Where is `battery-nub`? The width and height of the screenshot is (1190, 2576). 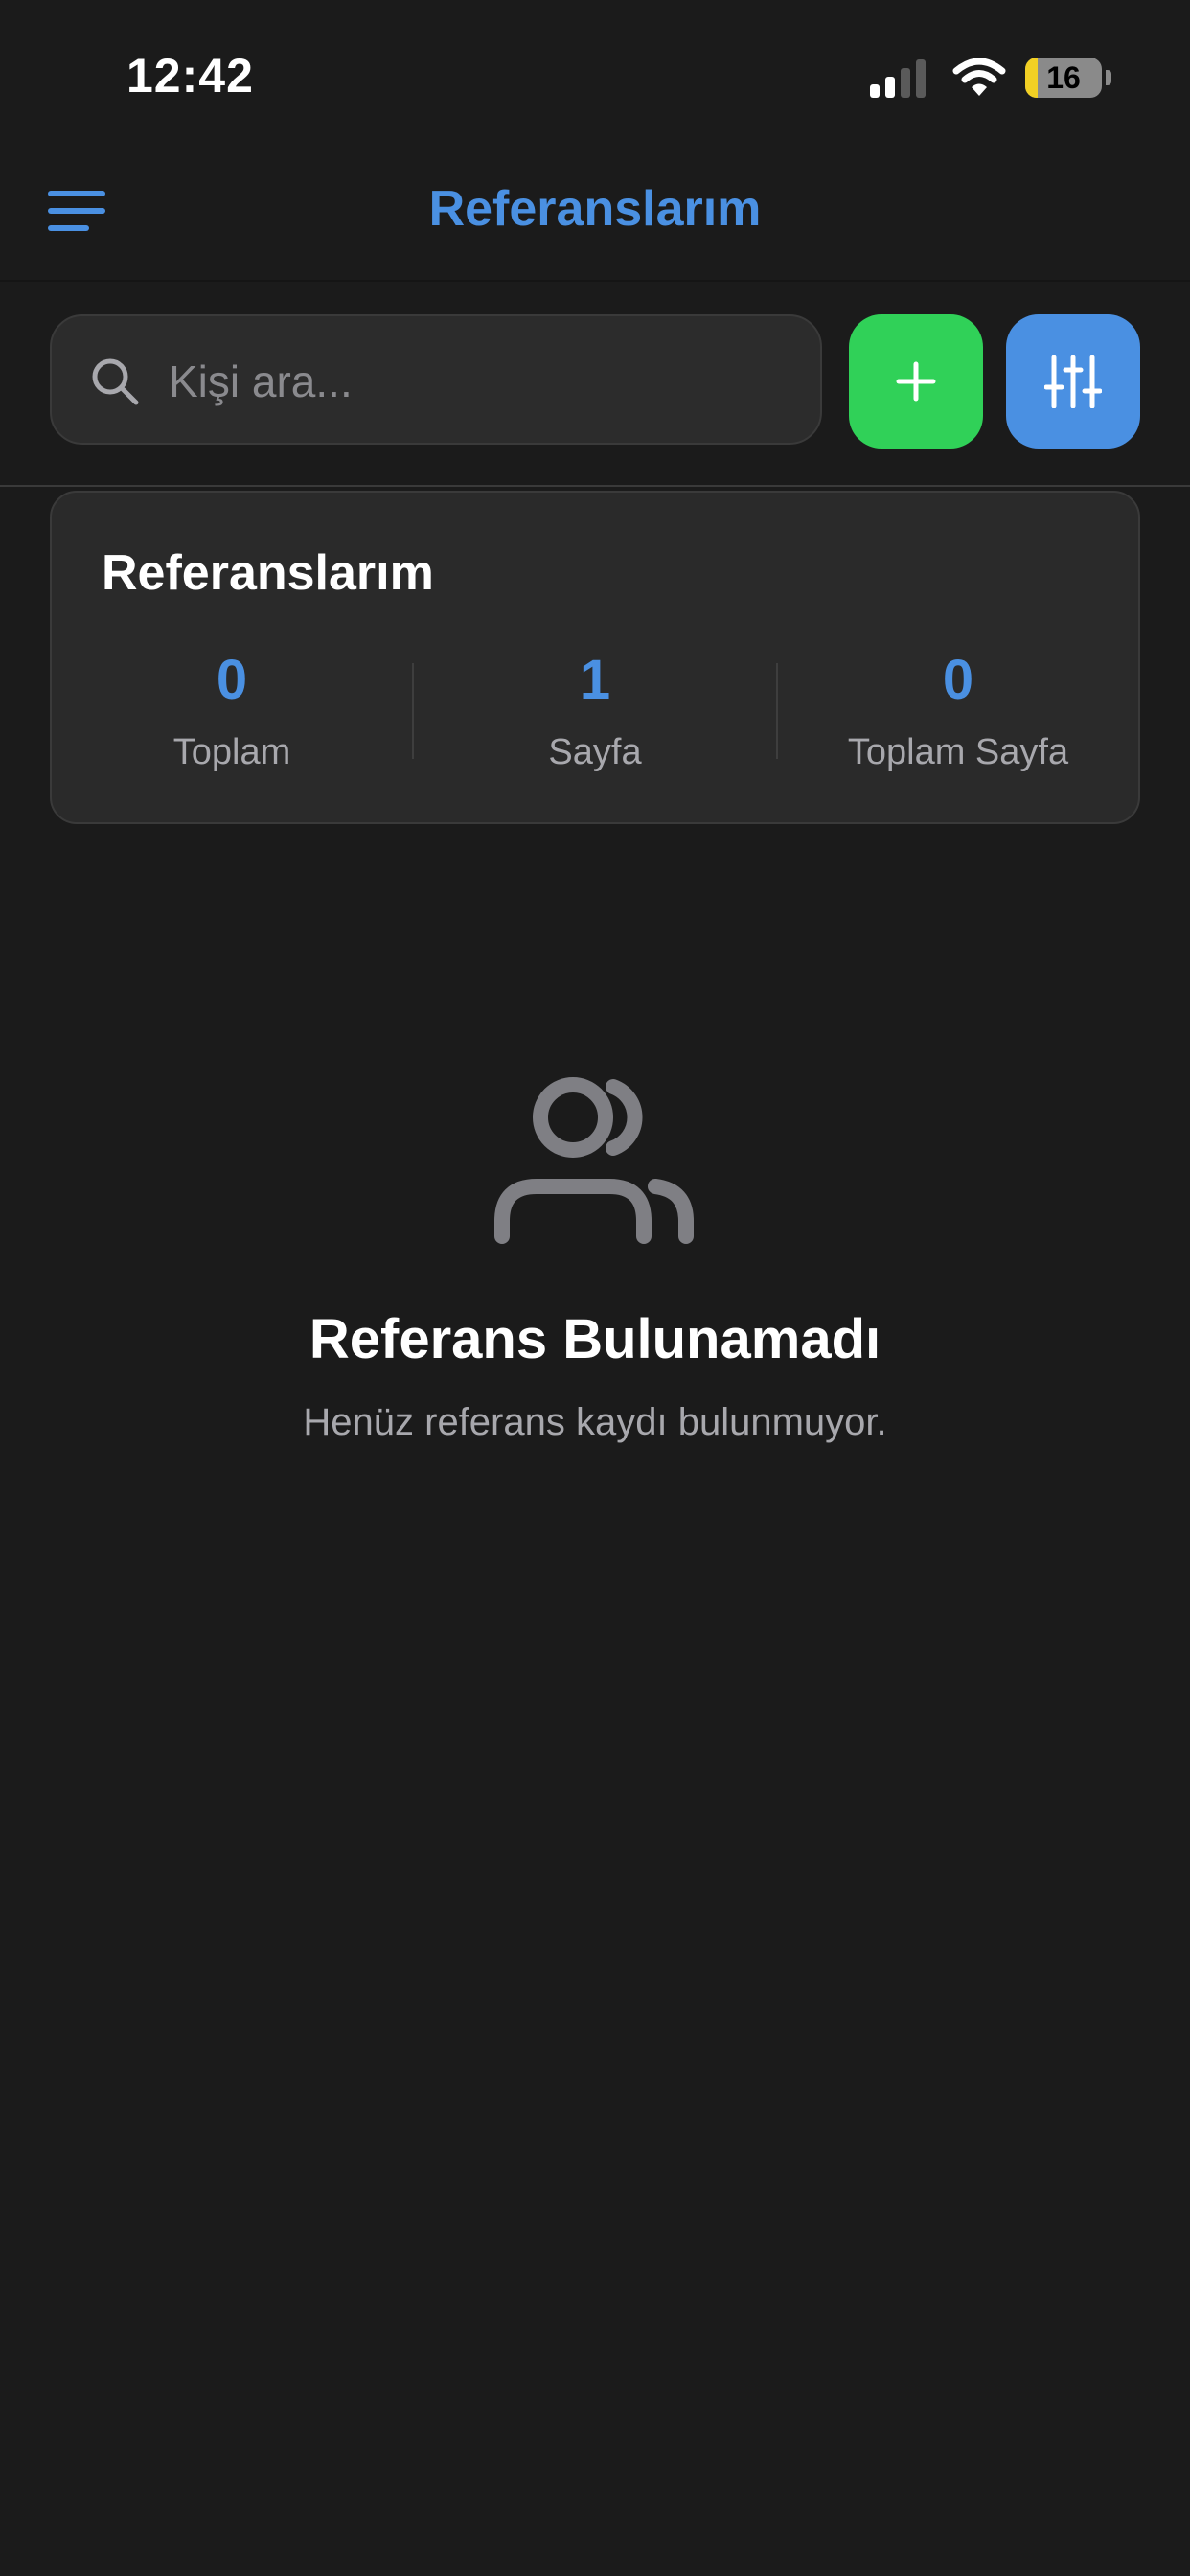 battery-nub is located at coordinates (1108, 77).